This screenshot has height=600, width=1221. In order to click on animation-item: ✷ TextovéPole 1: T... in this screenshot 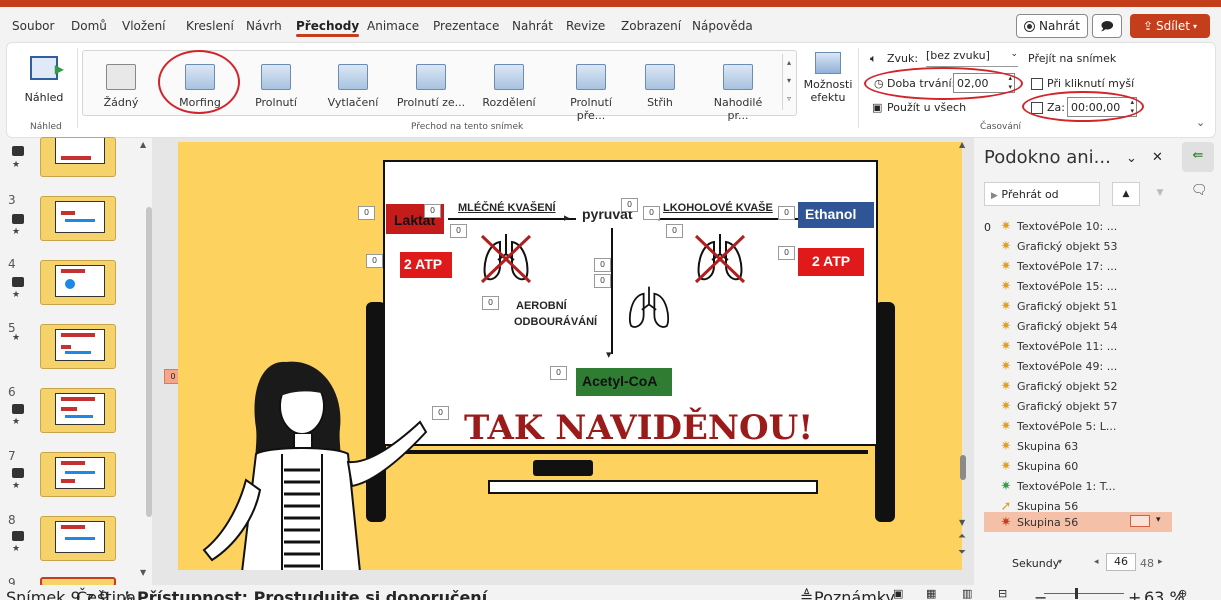, I will do `click(1057, 486)`.